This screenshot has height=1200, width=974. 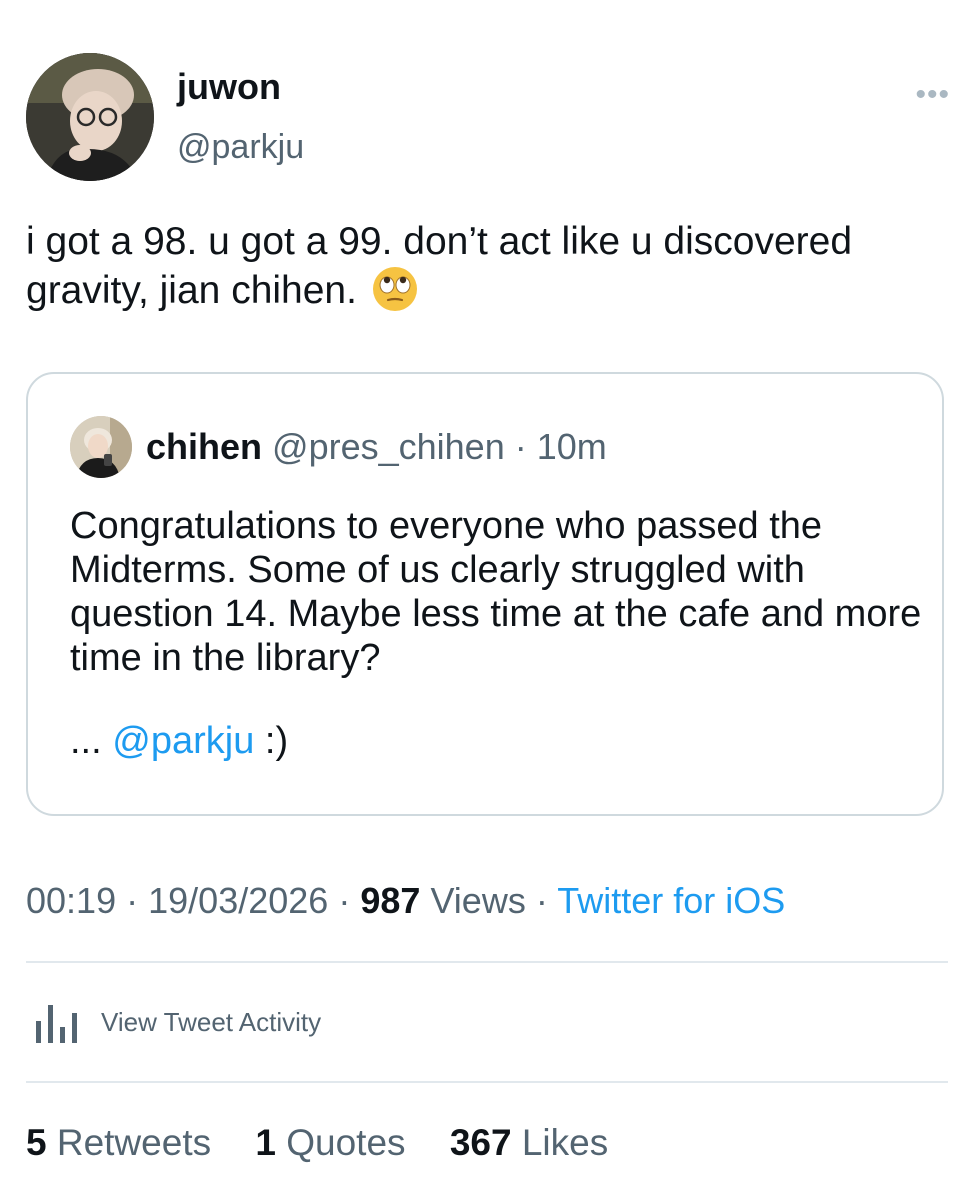 I want to click on tweet-source-link: Twitter for iOS, so click(x=671, y=900).